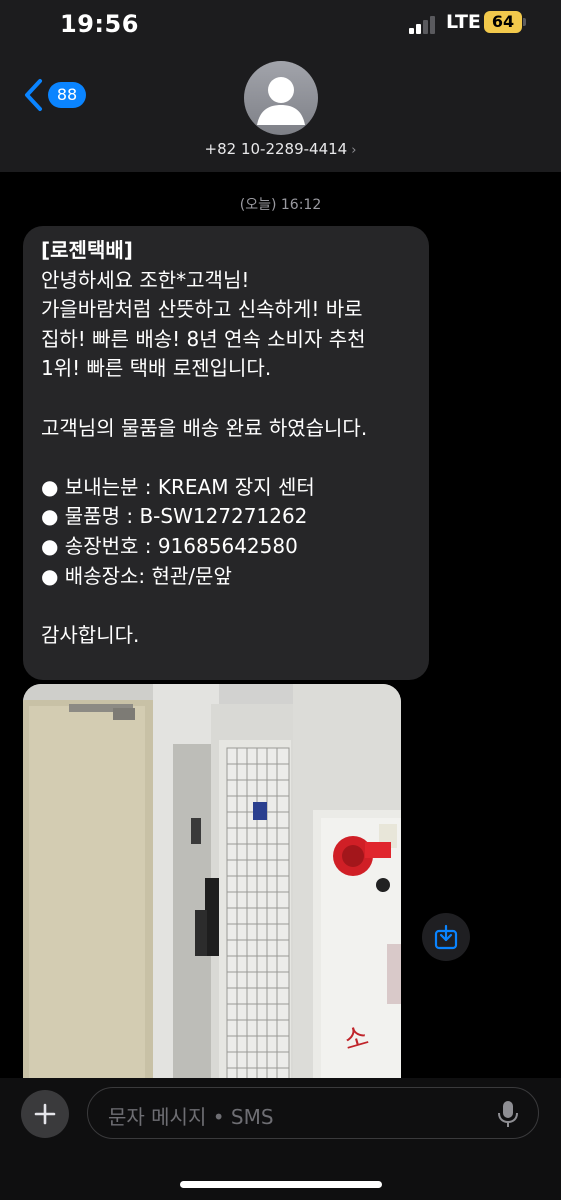 This screenshot has width=561, height=1200. I want to click on message-line: ● 물품명 : B-SW127271262, so click(174, 516).